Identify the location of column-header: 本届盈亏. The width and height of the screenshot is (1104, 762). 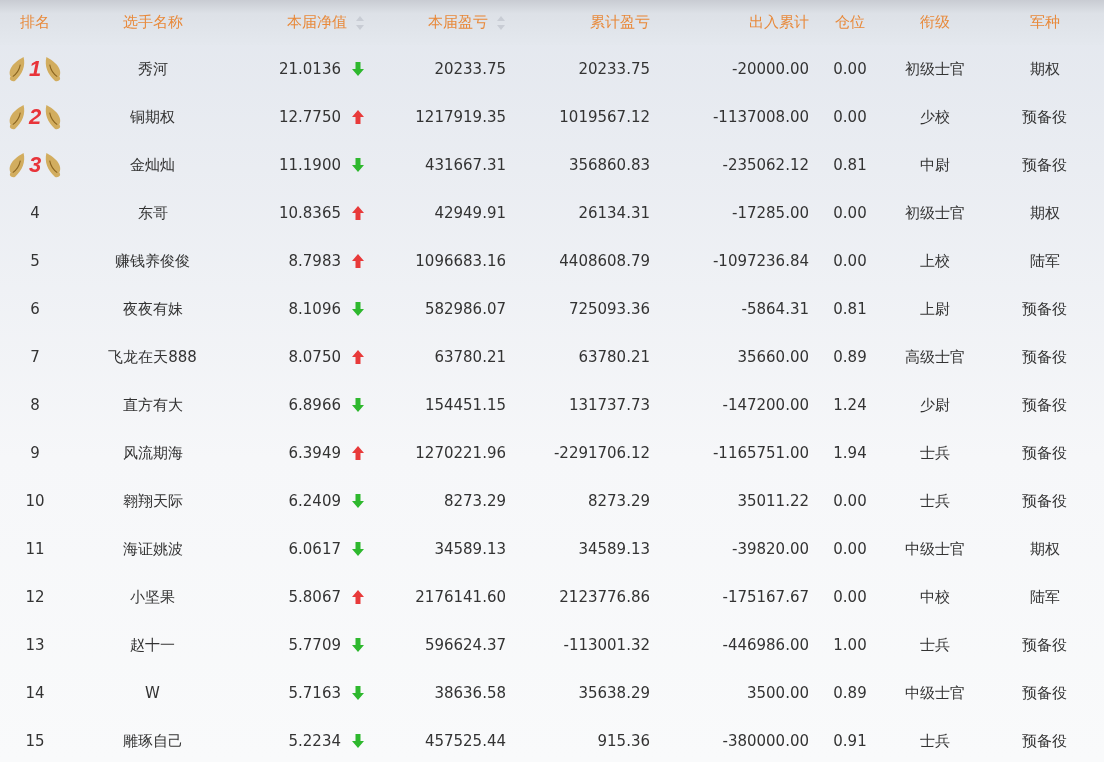
(447, 22).